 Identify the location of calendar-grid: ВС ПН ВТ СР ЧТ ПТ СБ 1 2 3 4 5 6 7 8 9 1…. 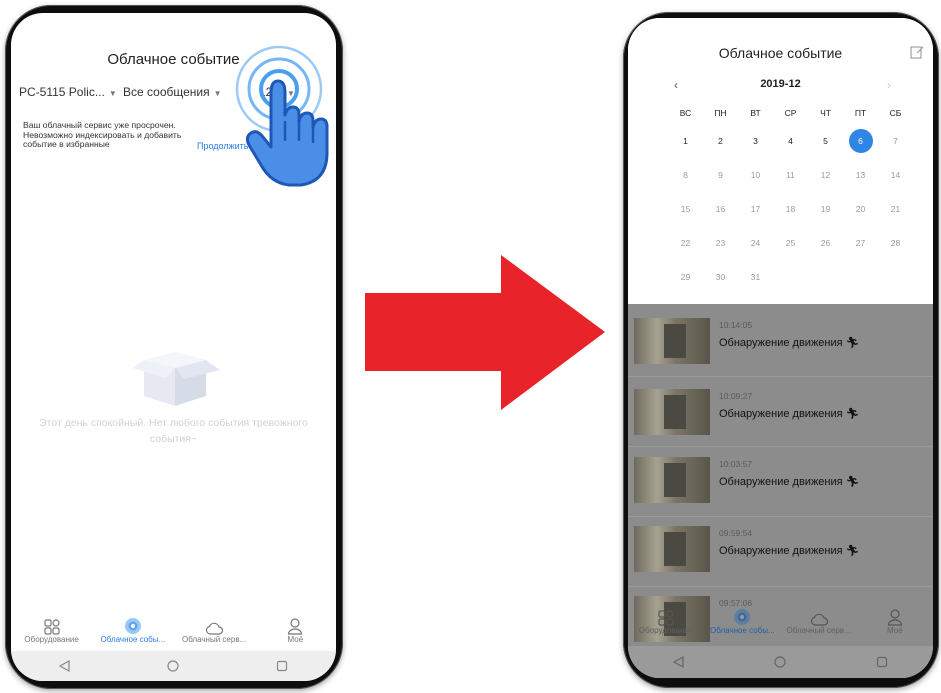
(790, 198).